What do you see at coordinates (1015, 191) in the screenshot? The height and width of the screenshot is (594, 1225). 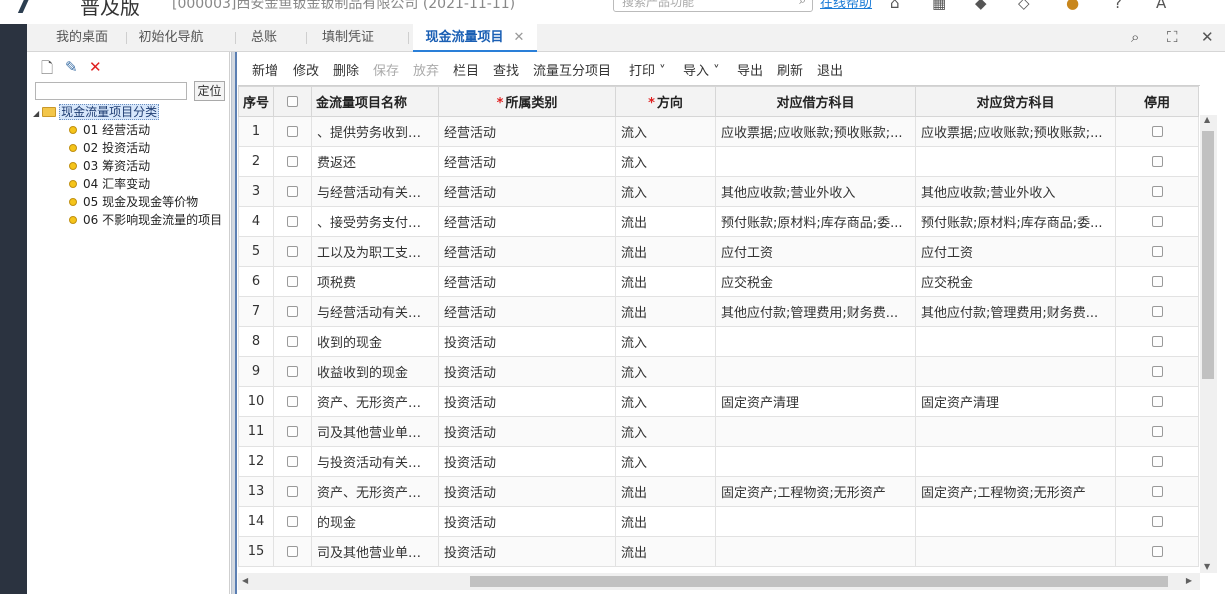 I see `credit-cell: 其他应收款;营业外收入` at bounding box center [1015, 191].